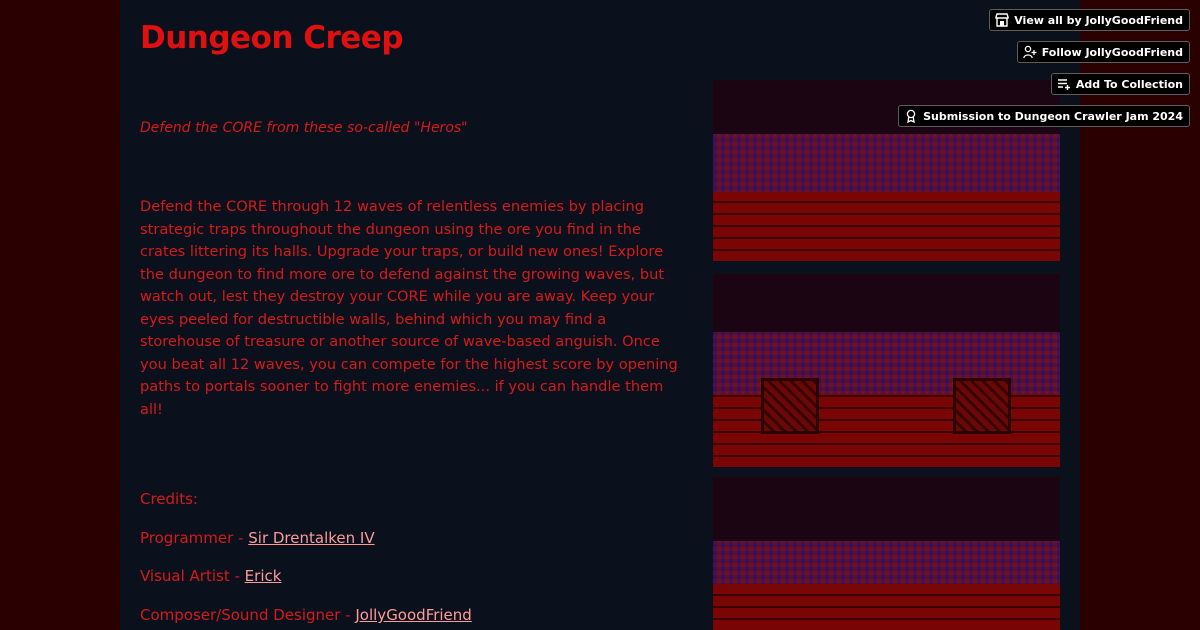 This screenshot has width=1200, height=630. Describe the element at coordinates (194, 538) in the screenshot. I see `credit-role: Programmer -` at that location.